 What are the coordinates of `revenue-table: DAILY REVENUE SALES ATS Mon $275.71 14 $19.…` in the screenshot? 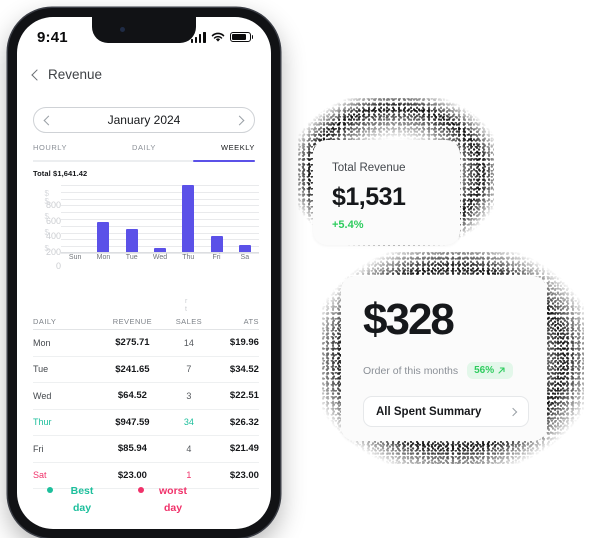 It's located at (146, 401).